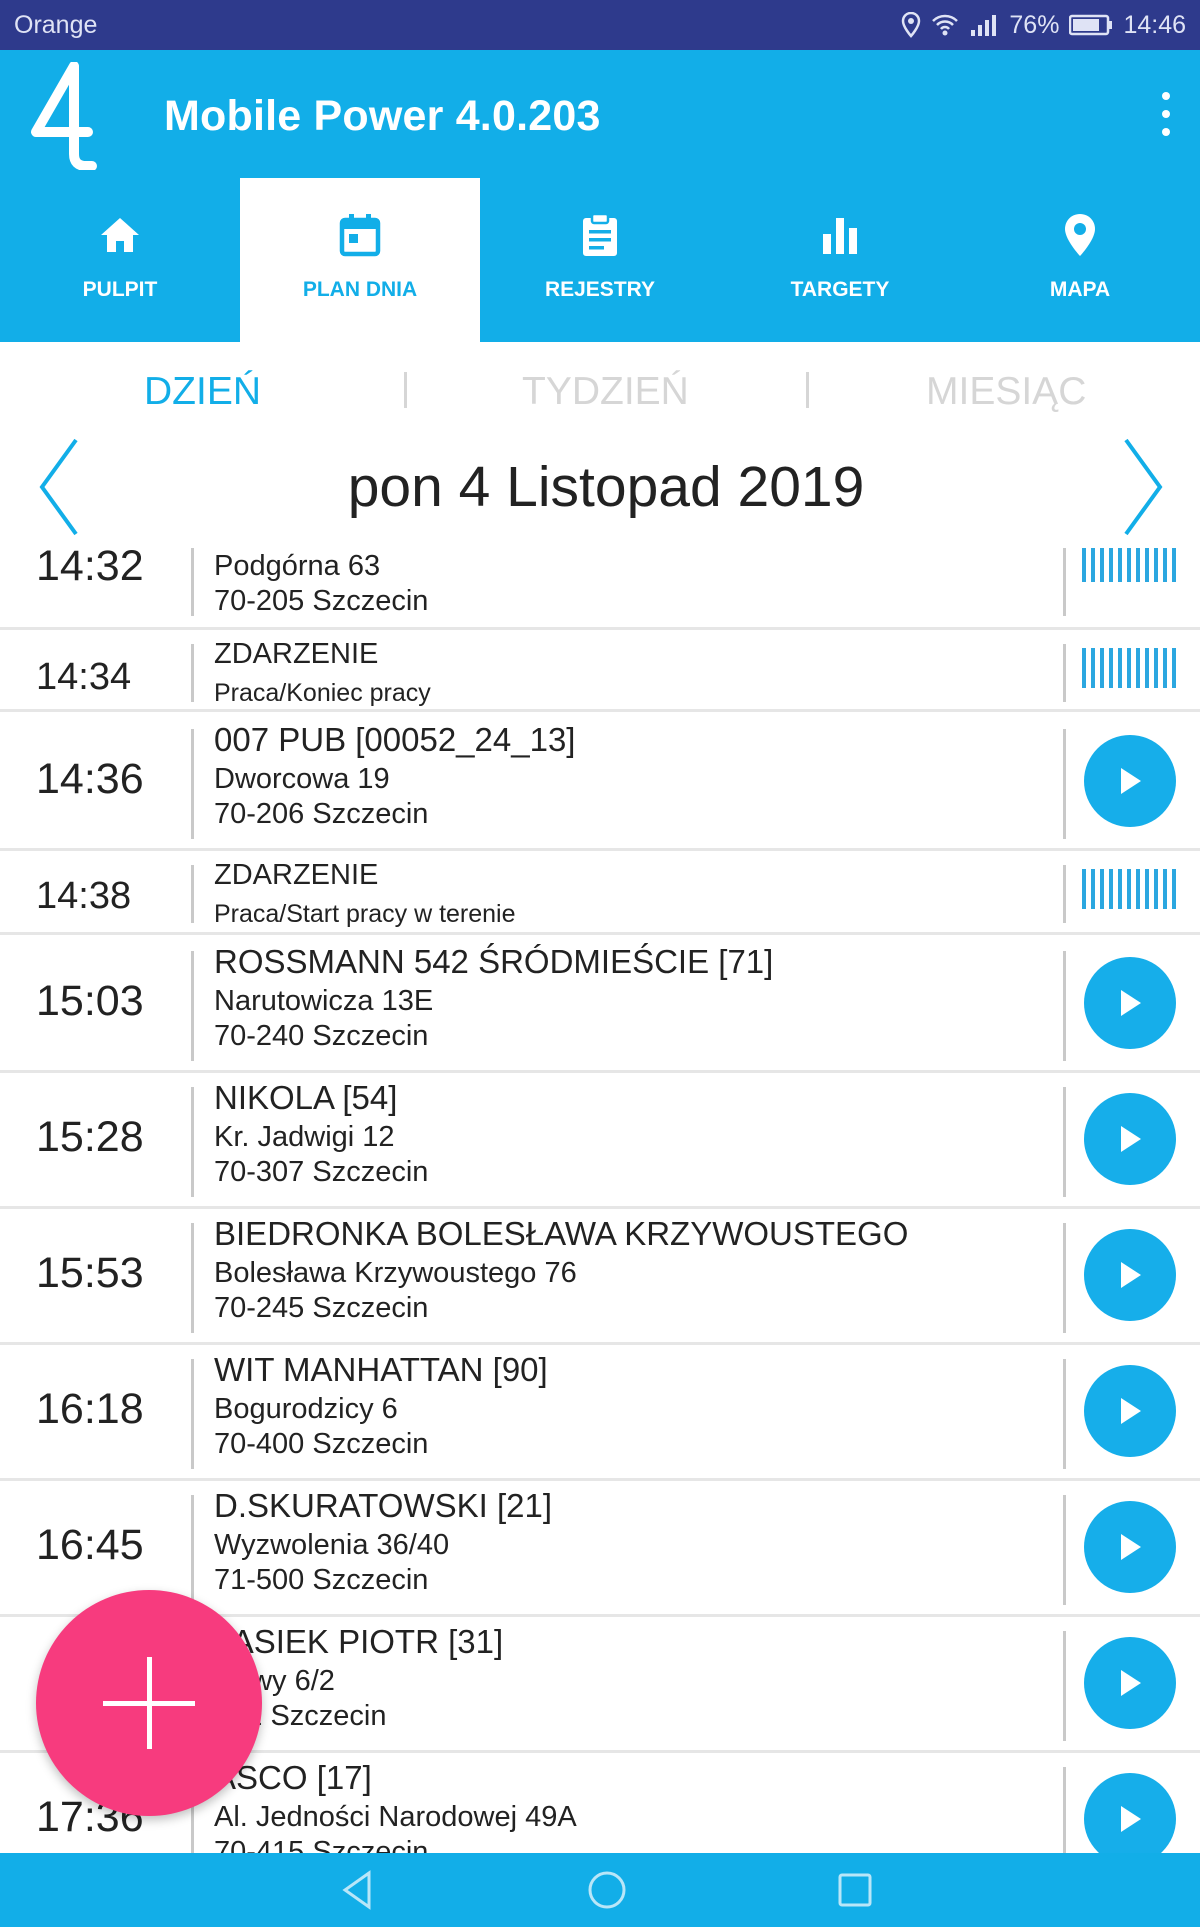 This screenshot has height=1927, width=1200. Describe the element at coordinates (90, 1273) in the screenshot. I see `visit-time: 15:53` at that location.